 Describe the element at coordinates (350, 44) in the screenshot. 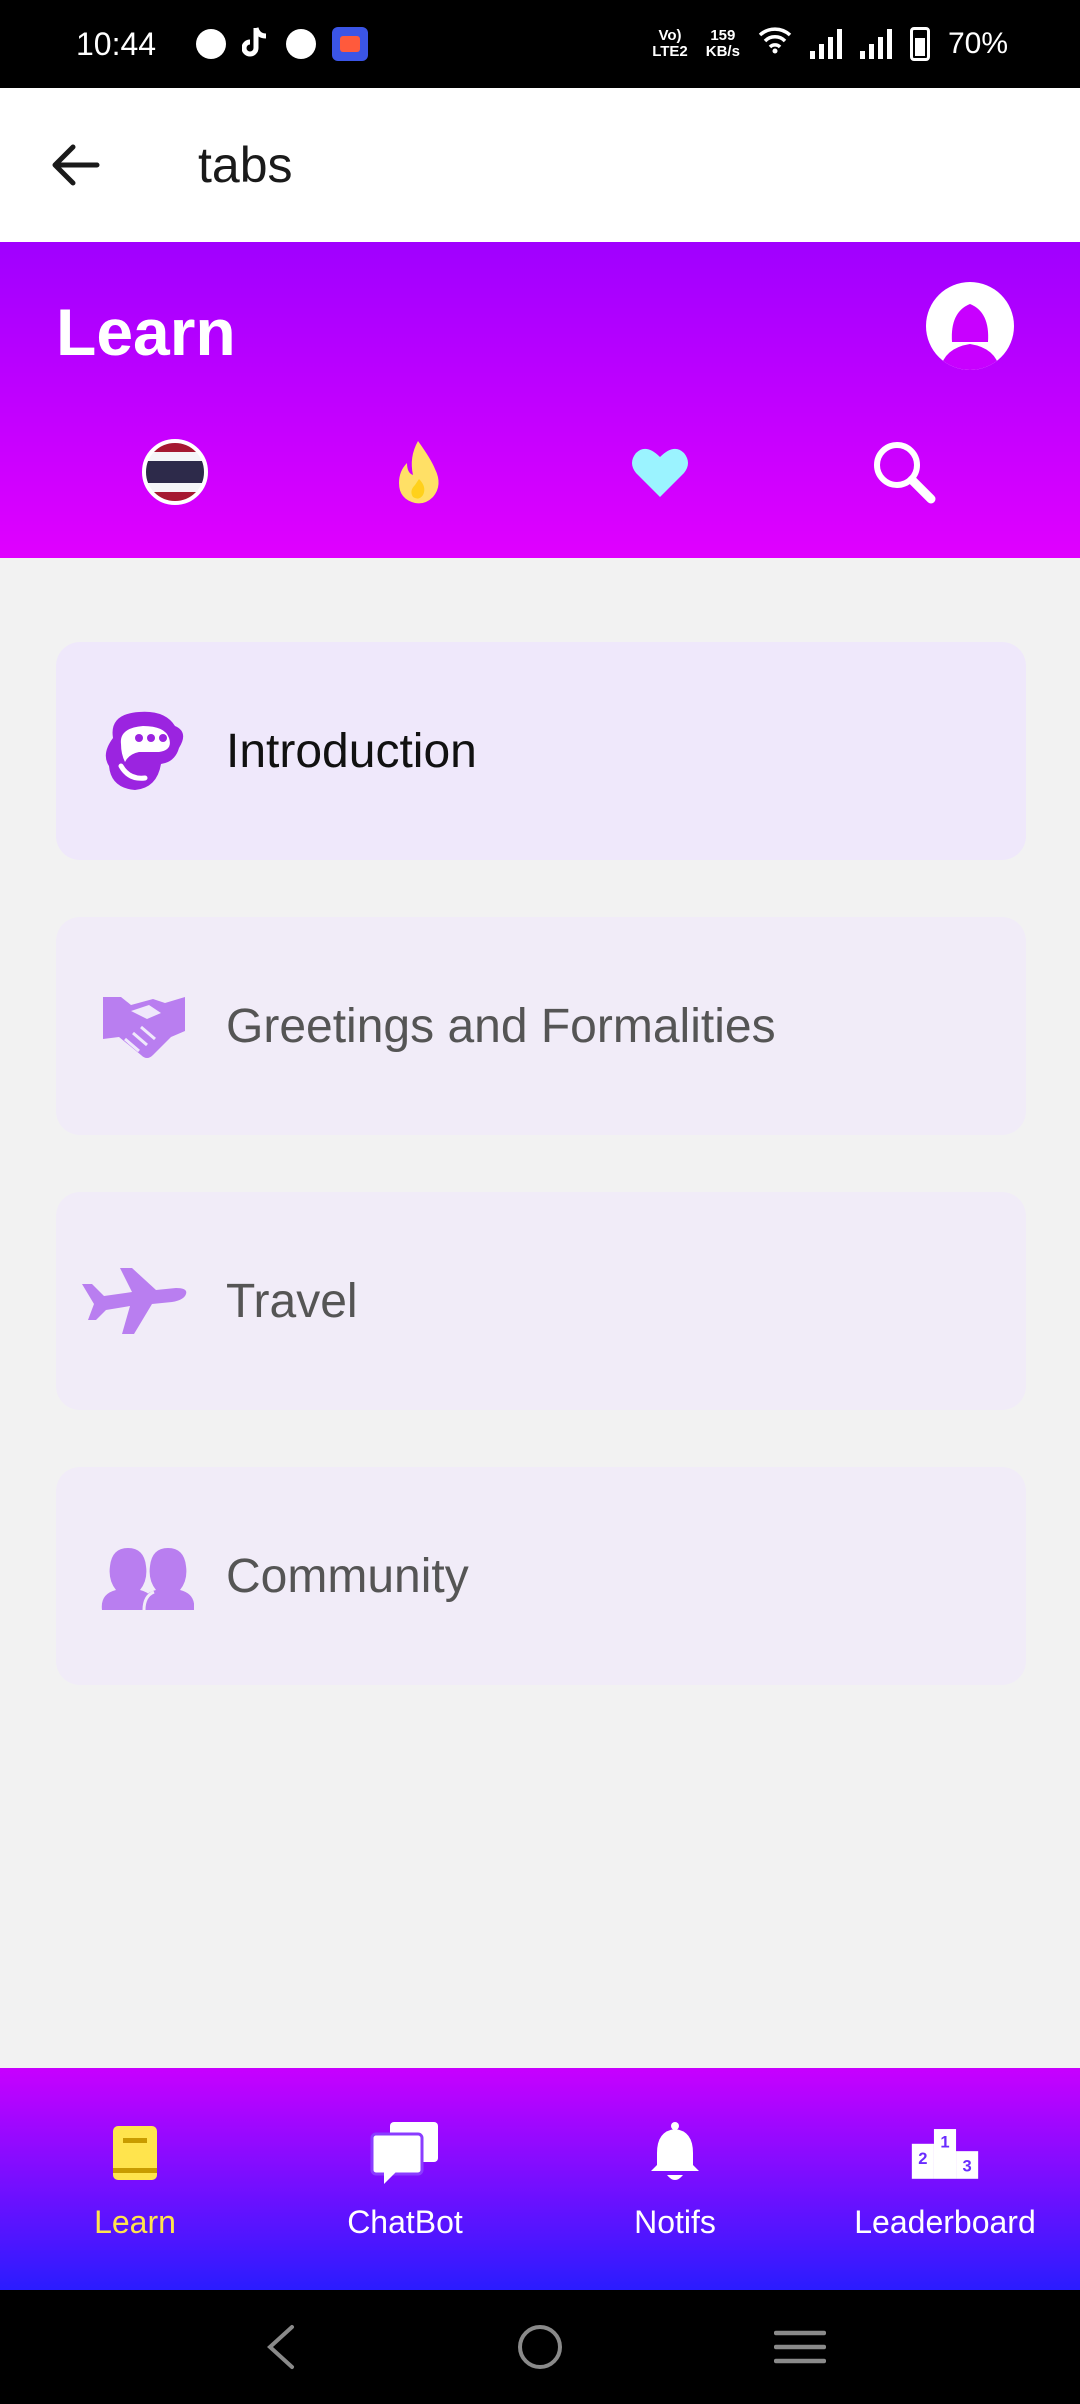

I see `lazada-icon` at that location.